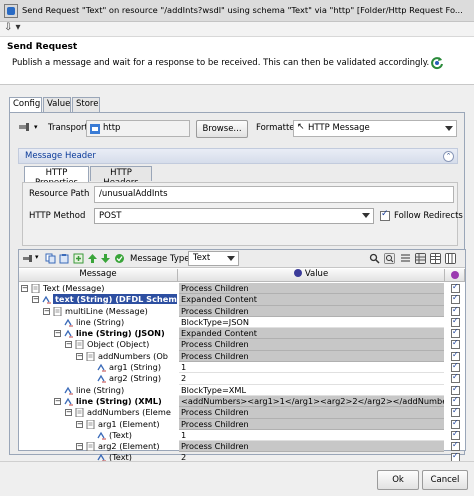 The image size is (474, 496). I want to click on string-field-icon, so click(101, 367).